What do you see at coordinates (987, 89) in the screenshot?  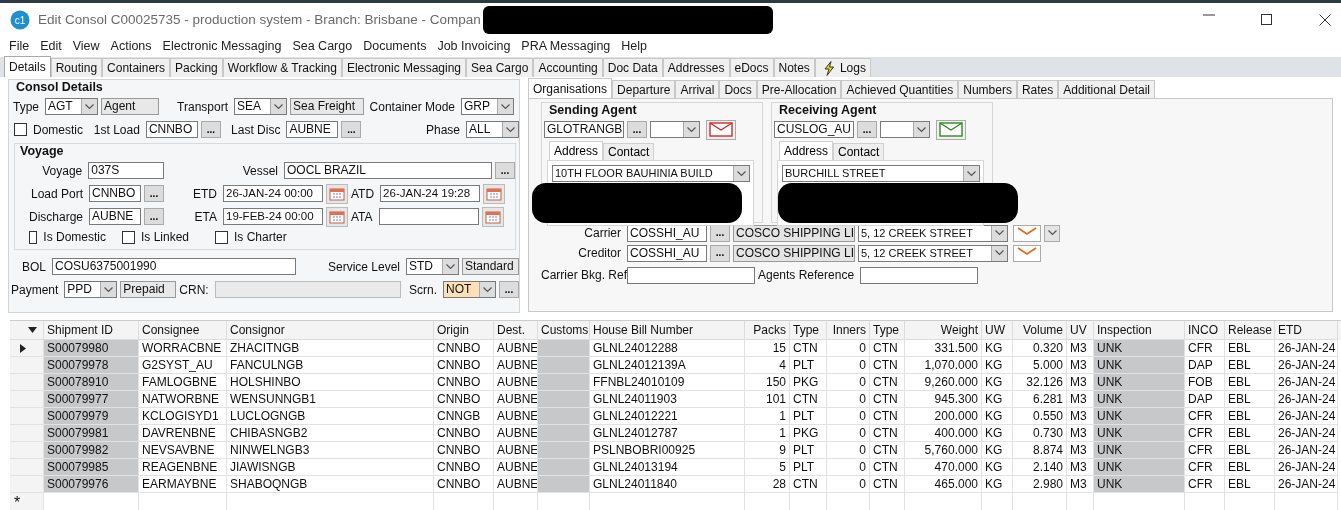 I see `tab: Numbers` at bounding box center [987, 89].